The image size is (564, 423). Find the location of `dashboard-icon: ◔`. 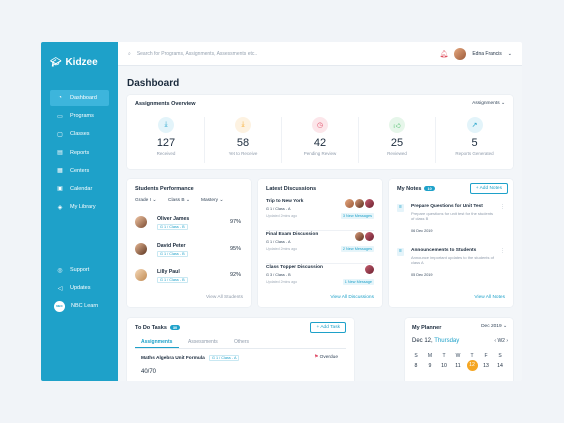

dashboard-icon: ◔ is located at coordinates (60, 98).